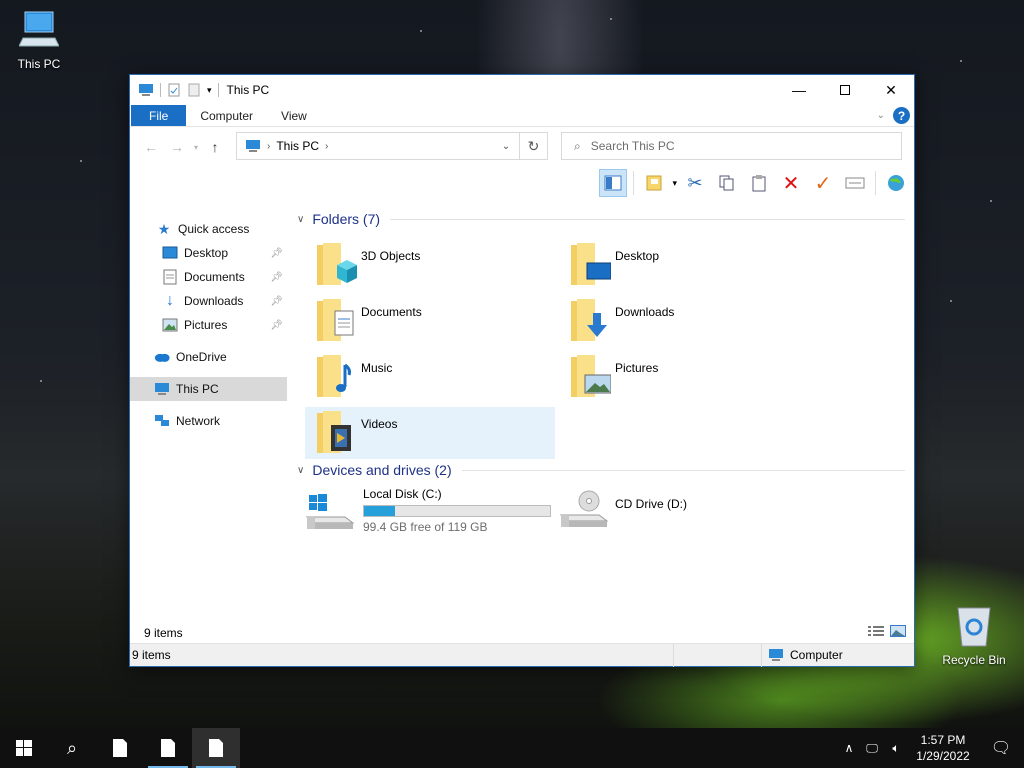 This screenshot has width=1024, height=768. Describe the element at coordinates (684, 321) in the screenshot. I see `folder-downloads: Downloads` at that location.